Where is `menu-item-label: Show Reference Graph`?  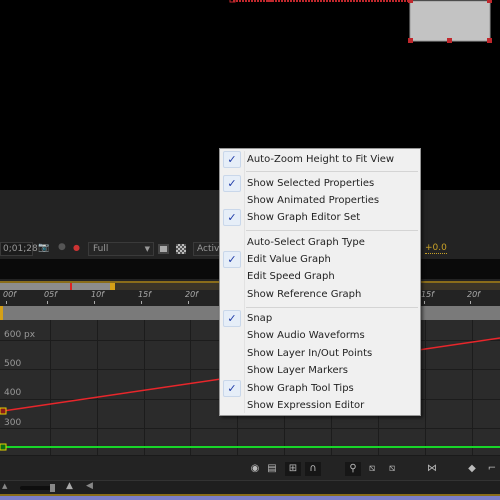 menu-item-label: Show Reference Graph is located at coordinates (304, 294).